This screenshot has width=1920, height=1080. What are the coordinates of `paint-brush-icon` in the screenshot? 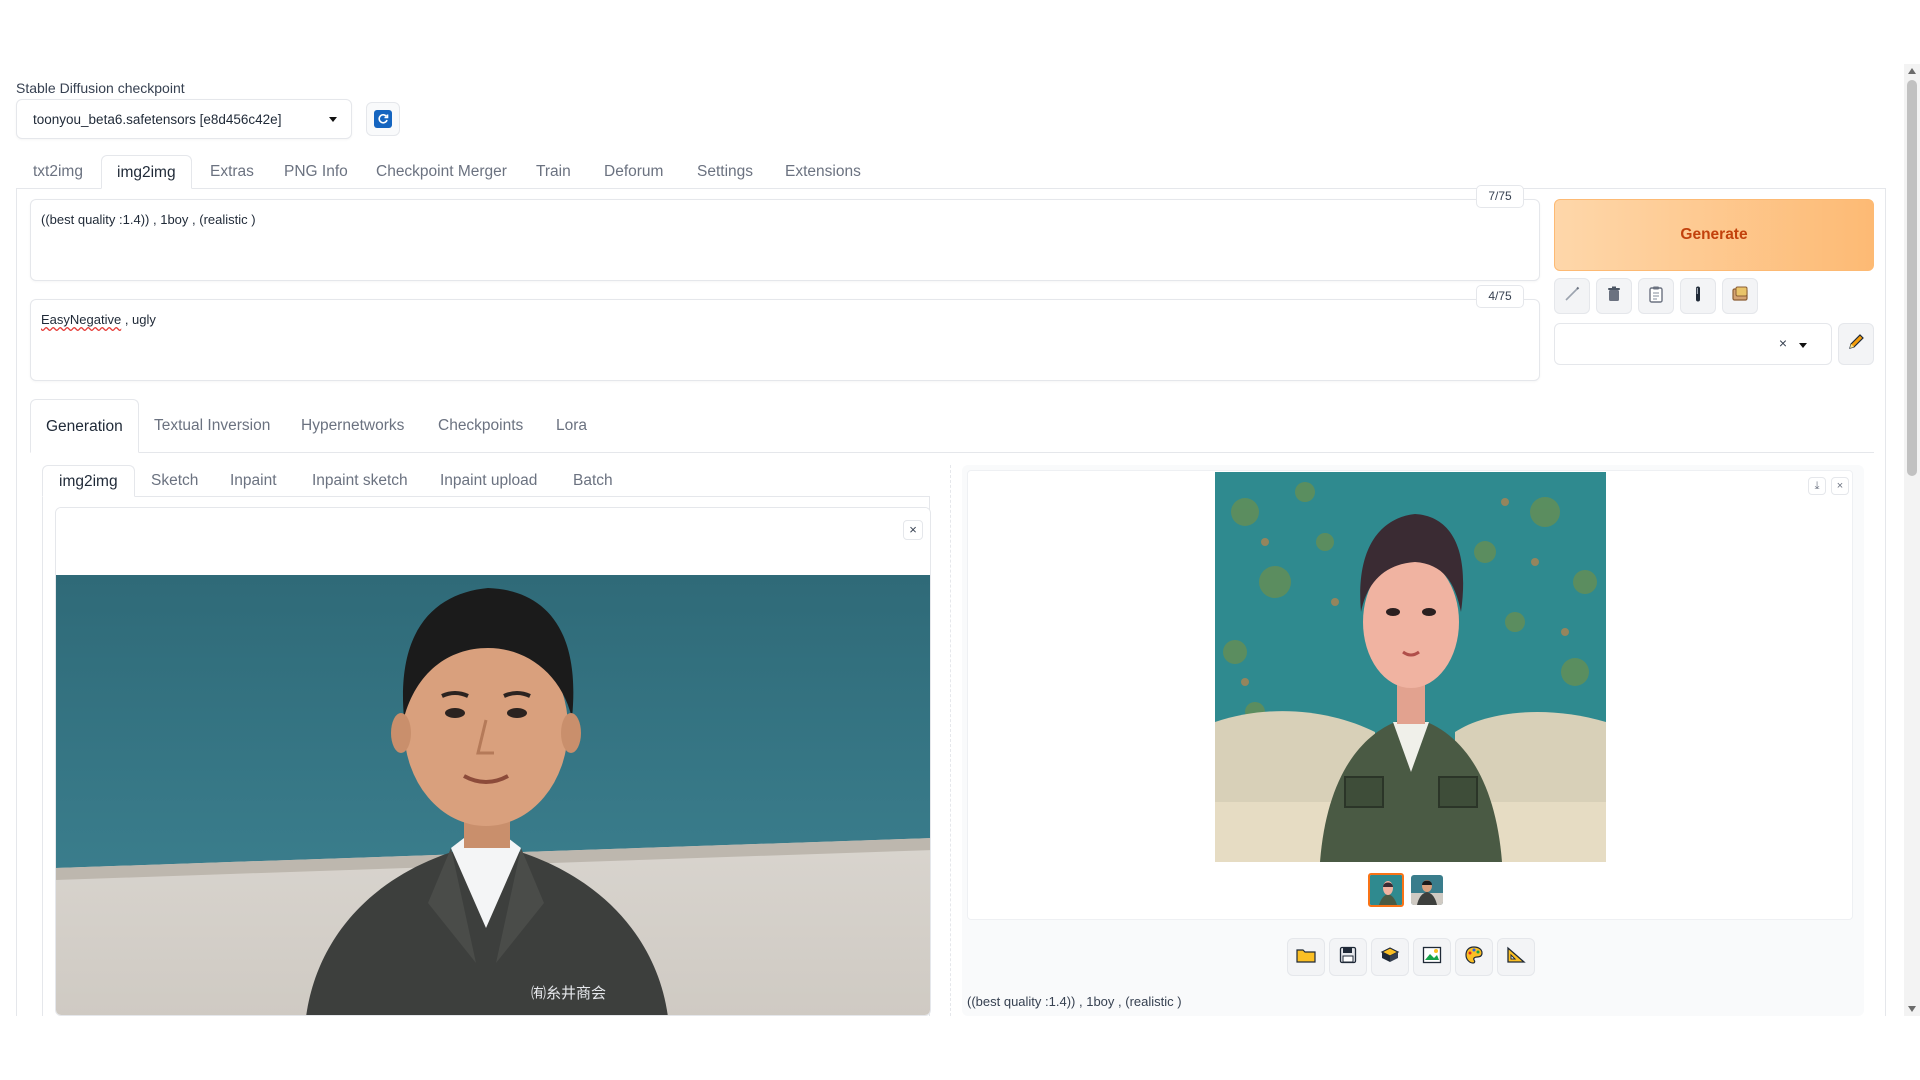 It's located at (1572, 296).